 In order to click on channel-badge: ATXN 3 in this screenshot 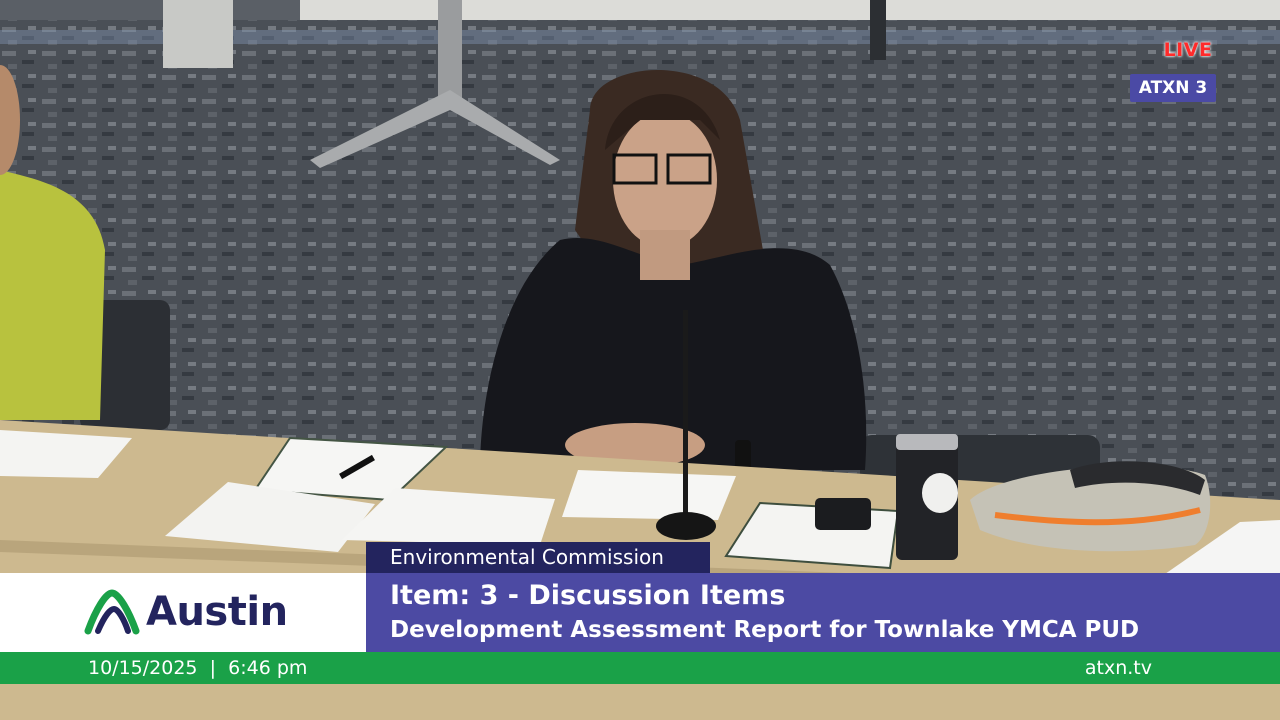, I will do `click(1173, 88)`.